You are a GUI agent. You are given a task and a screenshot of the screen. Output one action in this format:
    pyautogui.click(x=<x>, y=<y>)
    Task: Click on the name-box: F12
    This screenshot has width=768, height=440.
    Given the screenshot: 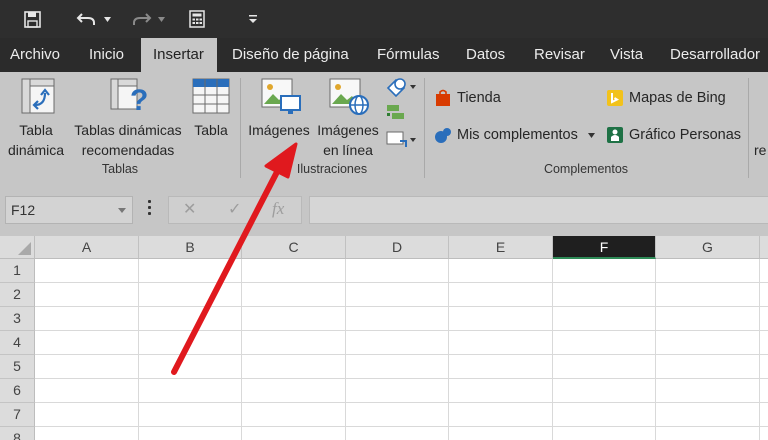 What is the action you would take?
    pyautogui.click(x=69, y=210)
    